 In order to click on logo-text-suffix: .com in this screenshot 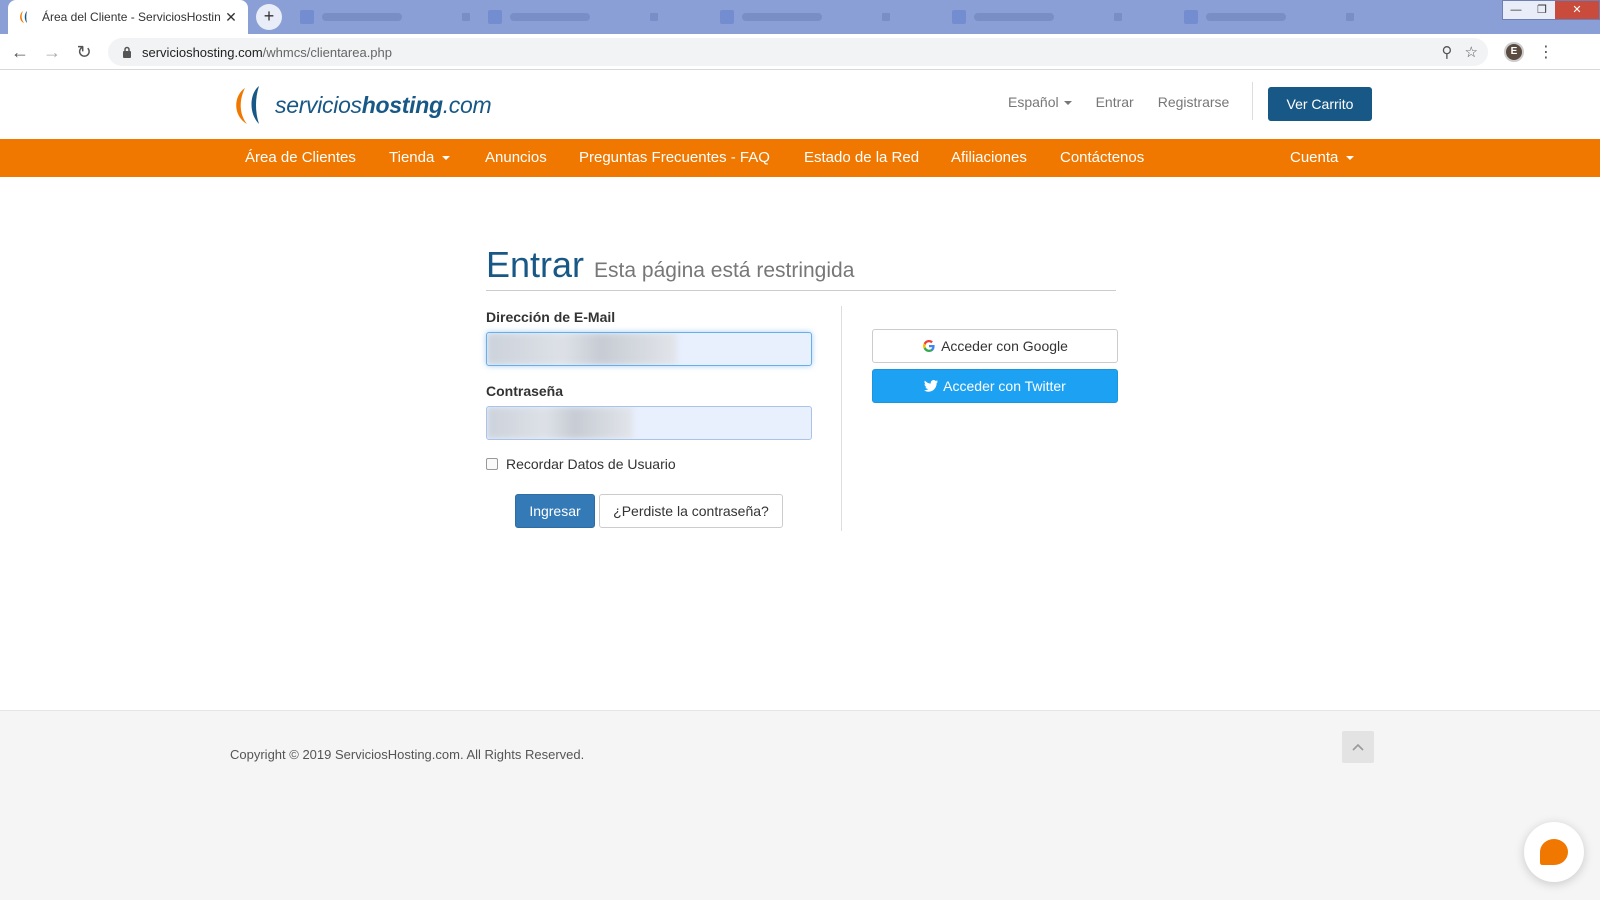, I will do `click(467, 104)`.